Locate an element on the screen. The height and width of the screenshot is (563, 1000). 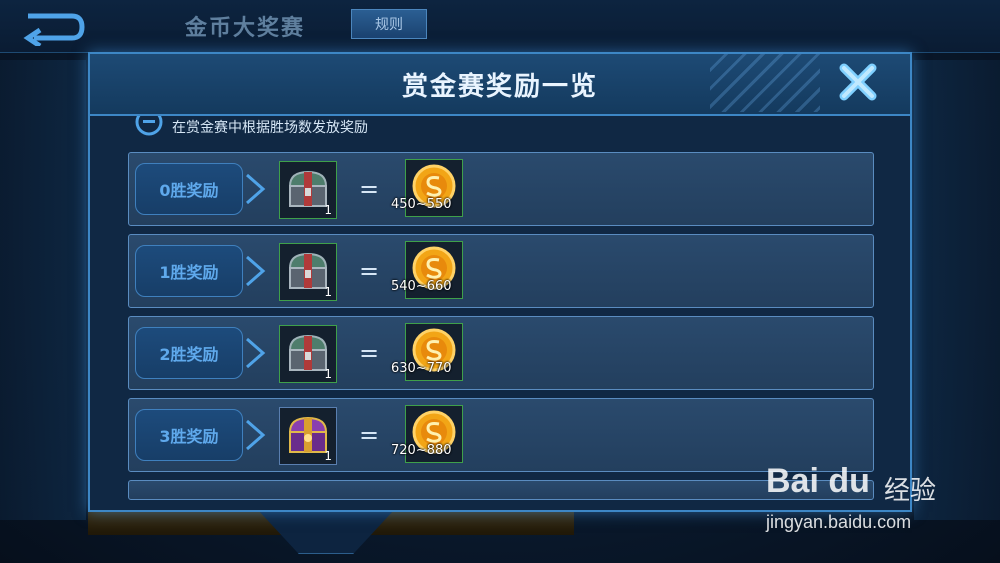
reward-row: 1胜奖励 1 = 540~660 is located at coordinates (501, 271).